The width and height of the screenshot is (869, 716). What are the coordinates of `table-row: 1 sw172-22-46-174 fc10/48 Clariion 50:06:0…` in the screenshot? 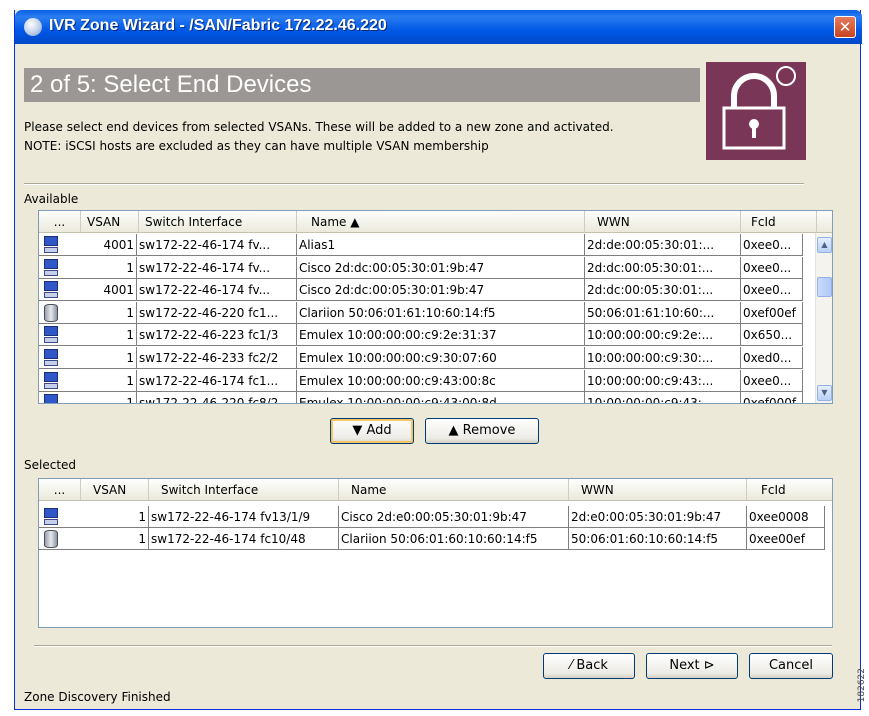 It's located at (435, 539).